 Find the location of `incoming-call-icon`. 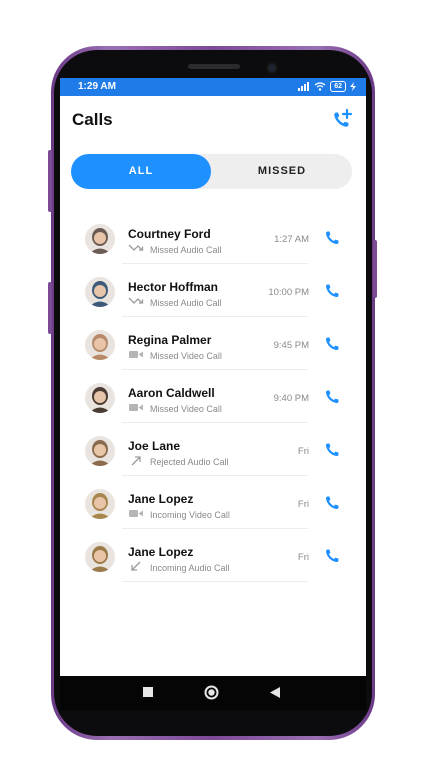

incoming-call-icon is located at coordinates (136, 567).